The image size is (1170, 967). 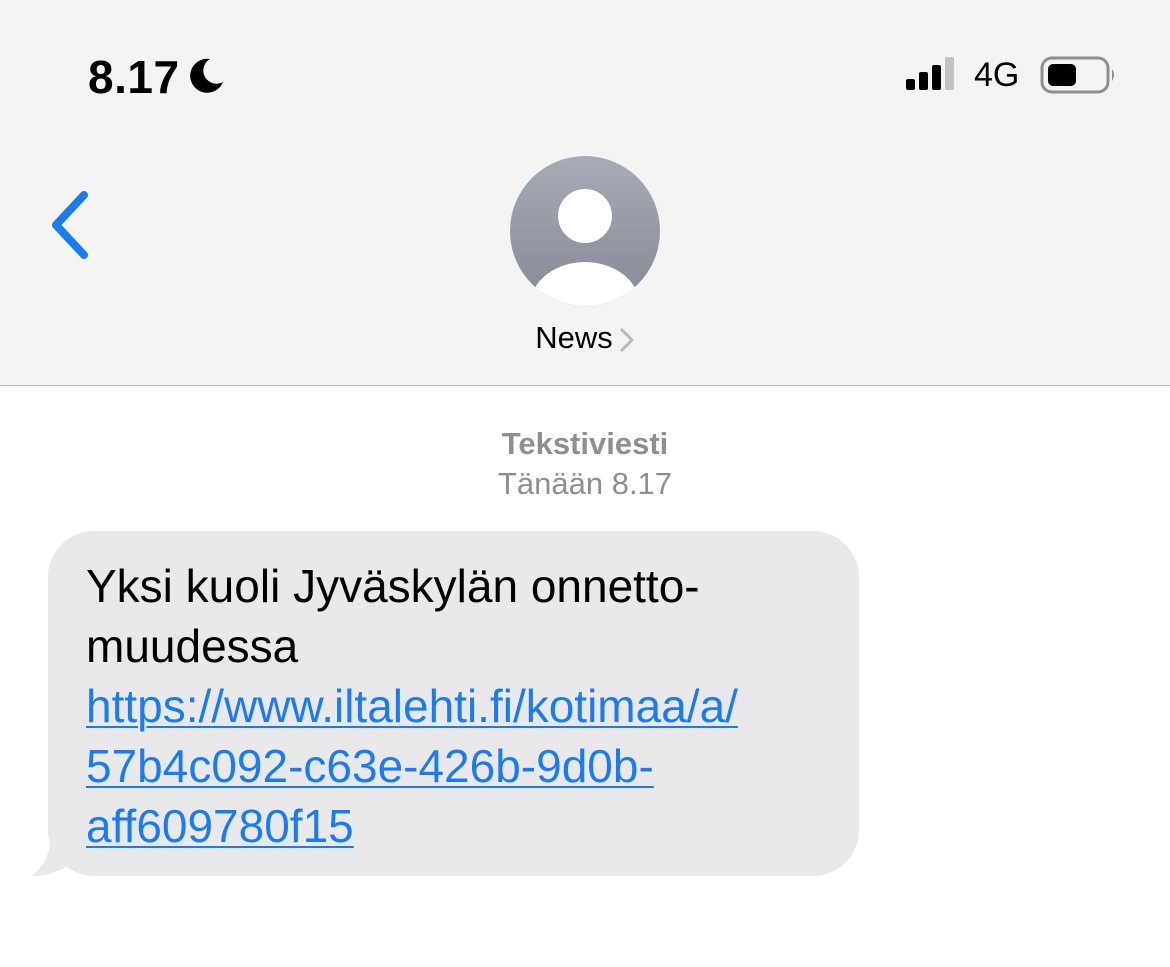 What do you see at coordinates (134, 77) in the screenshot?
I see `status-time: 8.17` at bounding box center [134, 77].